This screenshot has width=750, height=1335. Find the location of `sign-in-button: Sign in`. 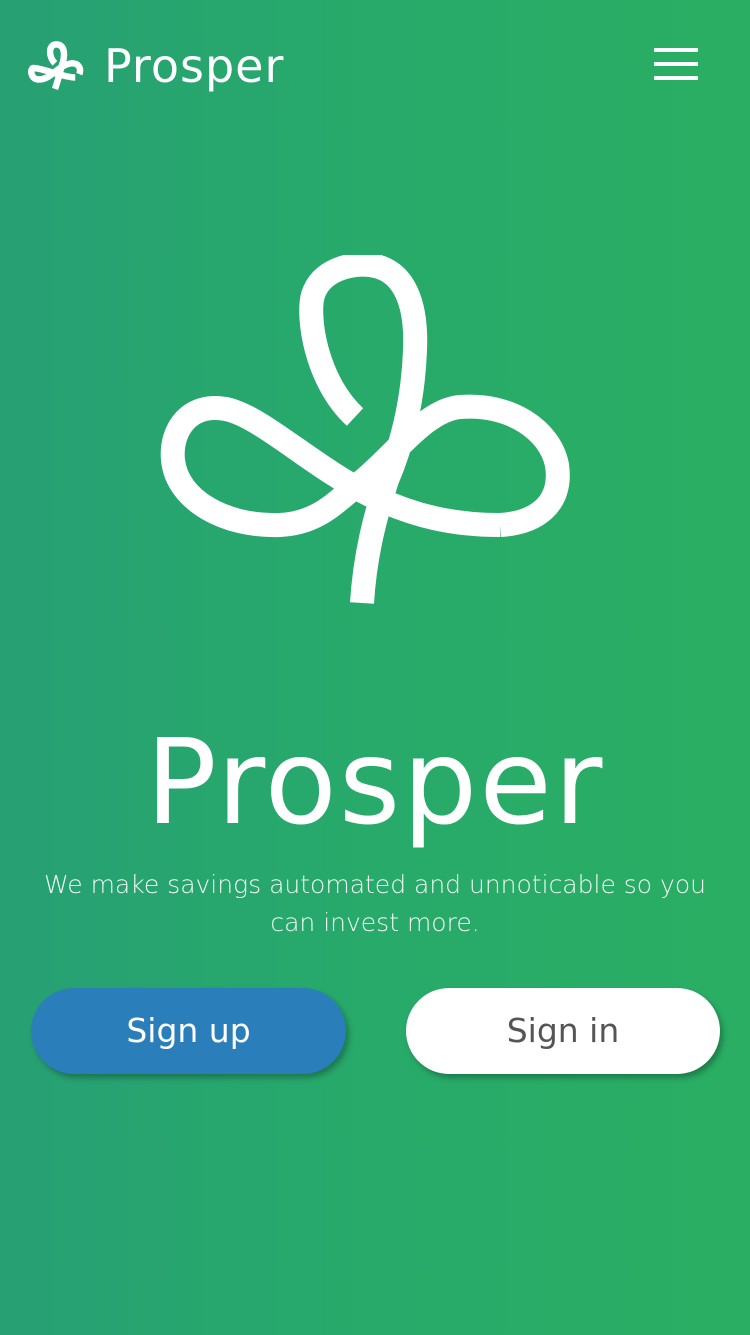

sign-in-button: Sign in is located at coordinates (563, 1031).